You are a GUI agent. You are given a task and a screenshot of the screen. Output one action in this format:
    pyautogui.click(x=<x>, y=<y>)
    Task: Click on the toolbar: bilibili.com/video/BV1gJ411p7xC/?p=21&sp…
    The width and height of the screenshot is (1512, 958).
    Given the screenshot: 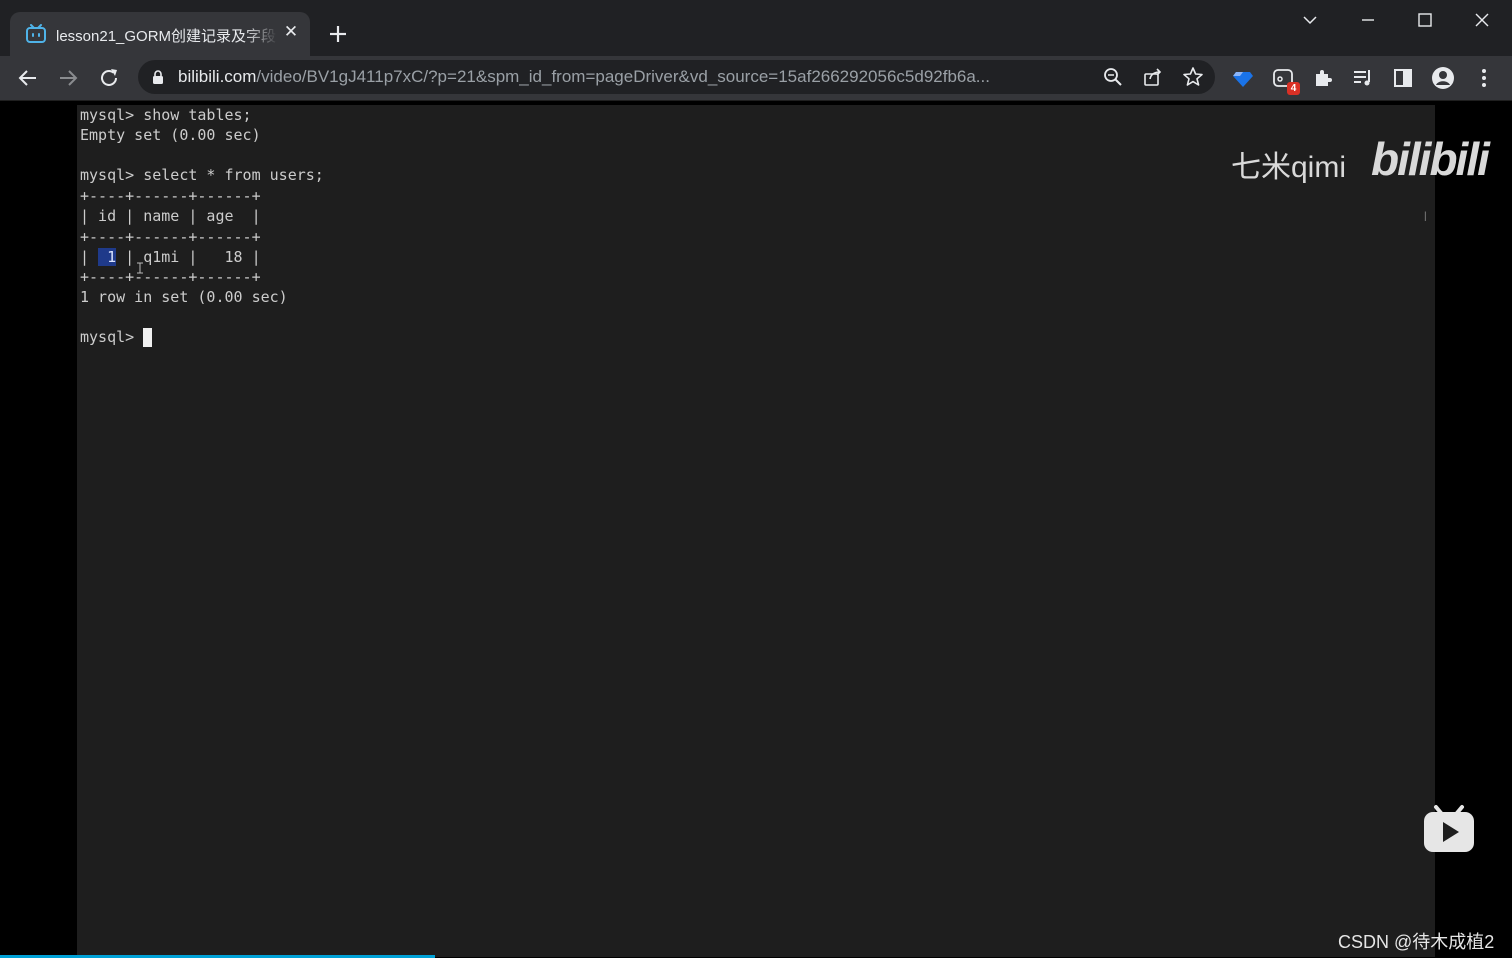 What is the action you would take?
    pyautogui.click(x=756, y=78)
    